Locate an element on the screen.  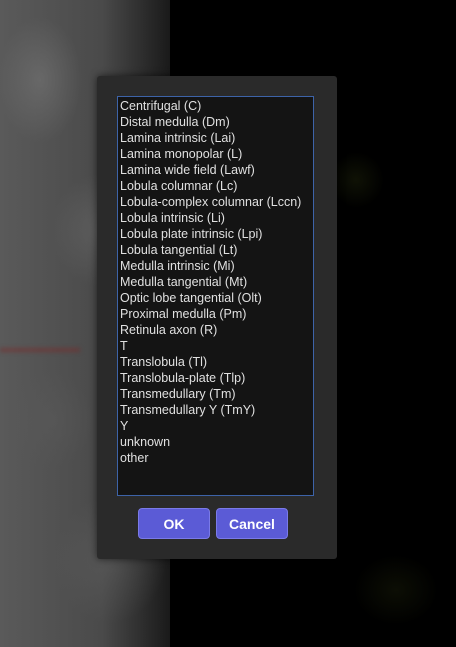
list-option: Retinula axon (R) is located at coordinates (215, 330).